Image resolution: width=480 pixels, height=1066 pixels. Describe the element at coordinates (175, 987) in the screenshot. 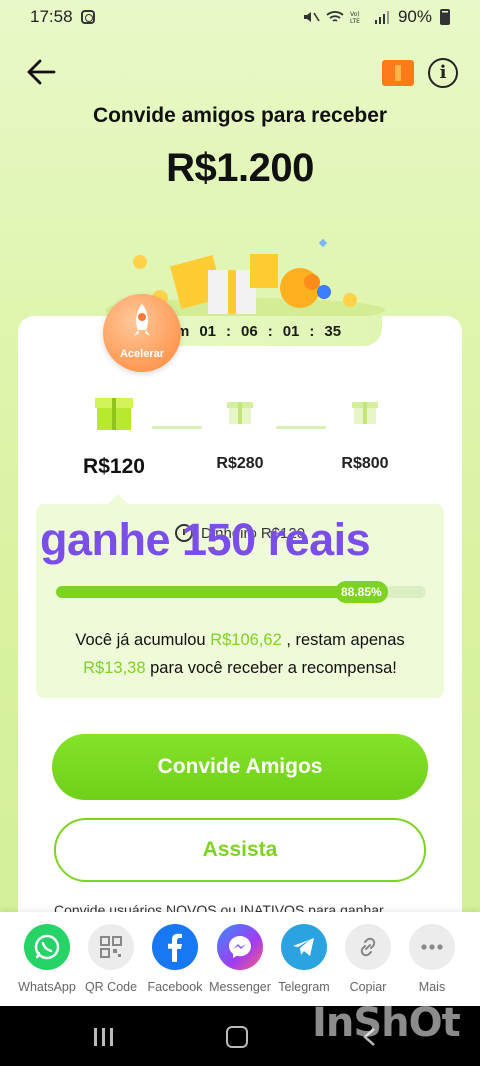

I see `share-label: Facebook` at that location.